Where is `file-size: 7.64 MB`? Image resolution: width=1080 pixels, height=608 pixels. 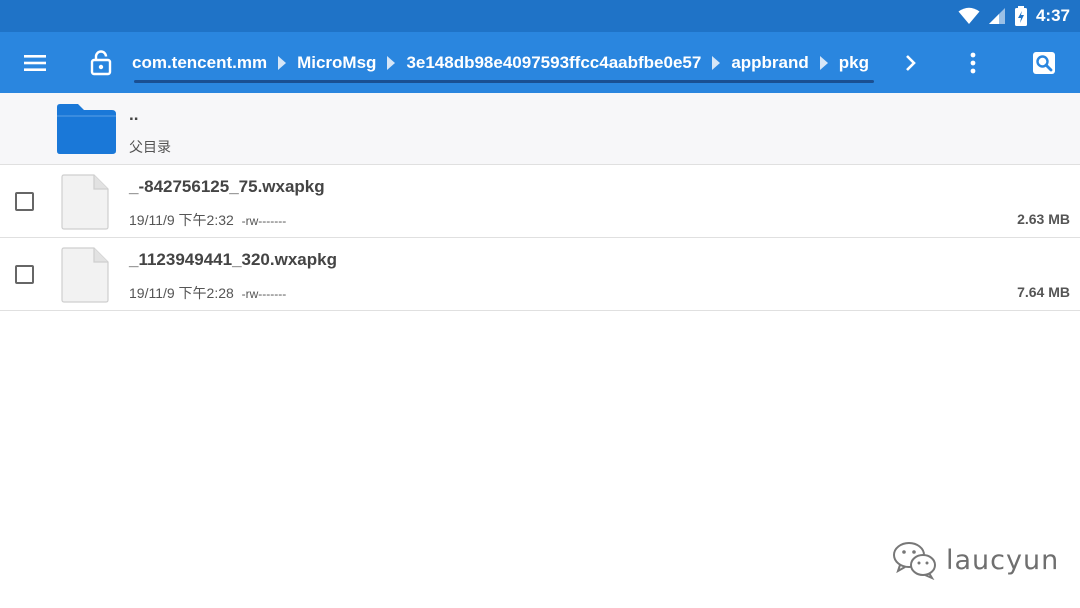 file-size: 7.64 MB is located at coordinates (1043, 292).